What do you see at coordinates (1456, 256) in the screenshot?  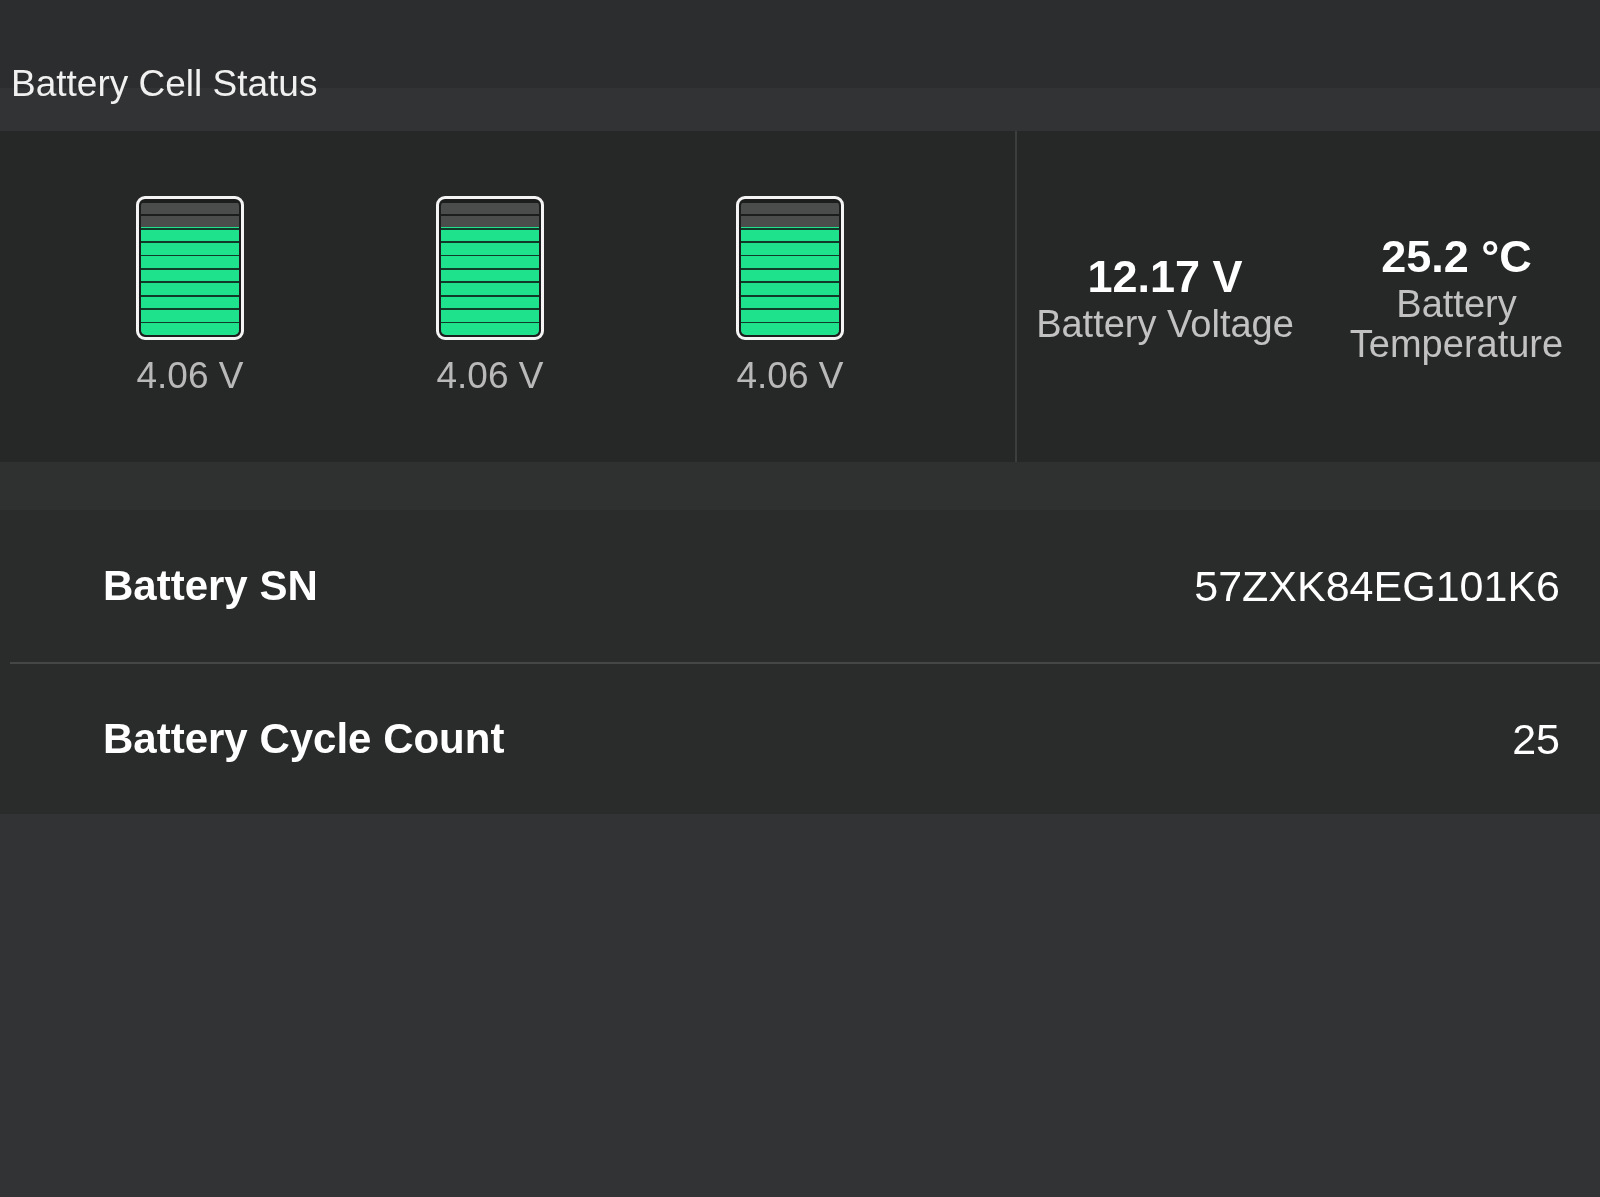 I see `stat-value: 25.2 °C` at bounding box center [1456, 256].